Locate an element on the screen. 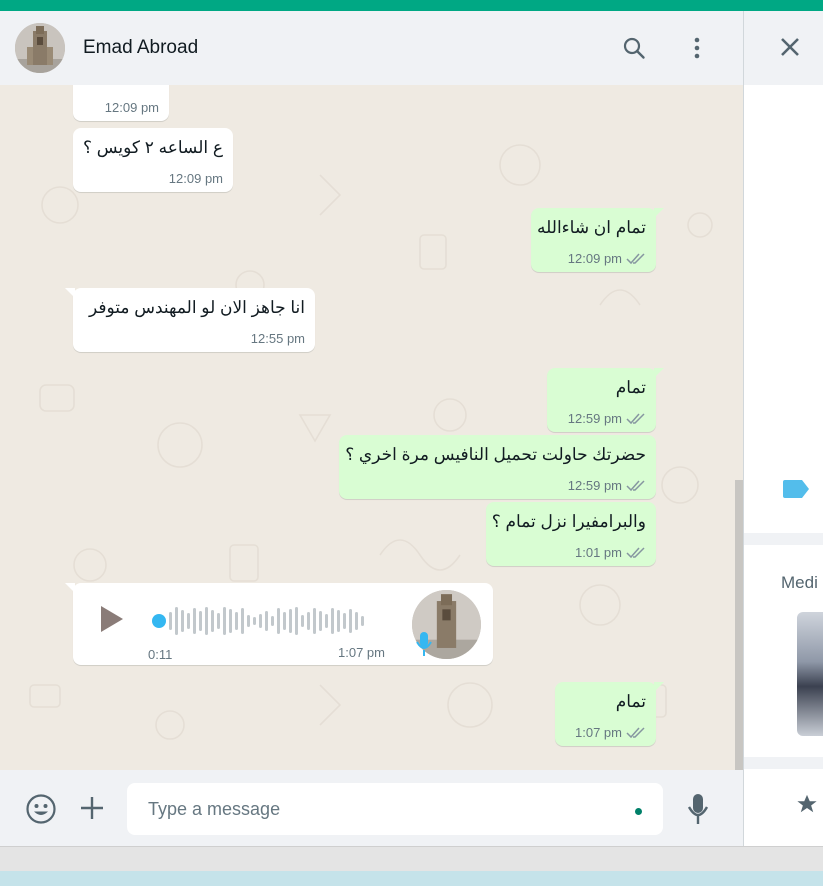 The width and height of the screenshot is (823, 886). menu-icon is located at coordinates (697, 48).